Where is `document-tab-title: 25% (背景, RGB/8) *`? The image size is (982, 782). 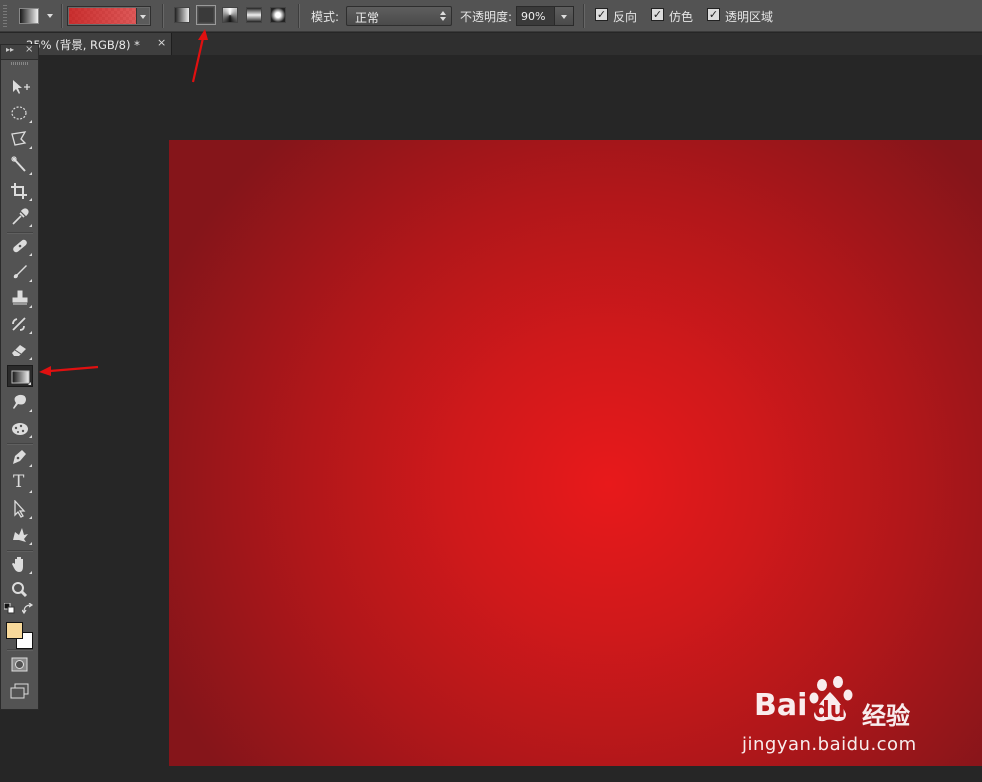 document-tab-title: 25% (背景, RGB/8) * is located at coordinates (83, 45).